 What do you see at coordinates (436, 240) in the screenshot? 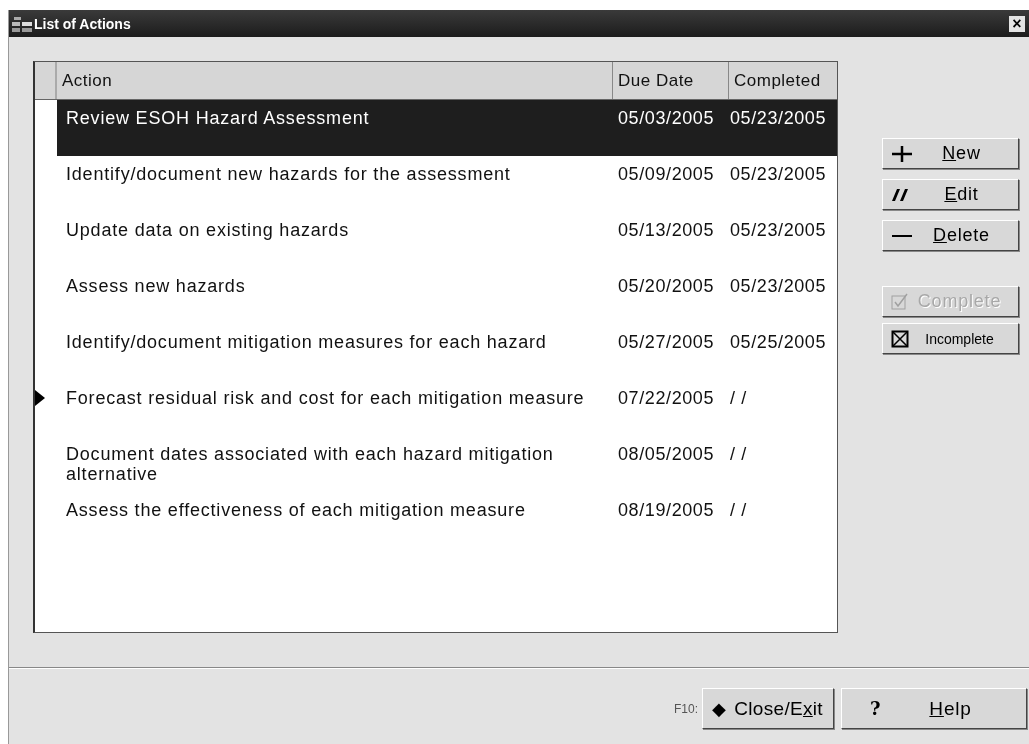
I see `table-row: Update data on existing hazards 05/13/2005 05/23/2005` at bounding box center [436, 240].